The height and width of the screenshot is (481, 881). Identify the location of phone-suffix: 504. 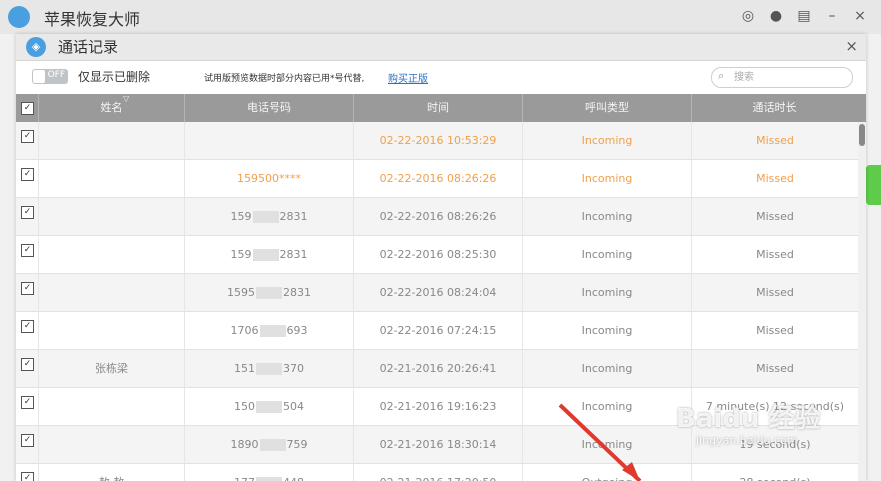
(293, 406).